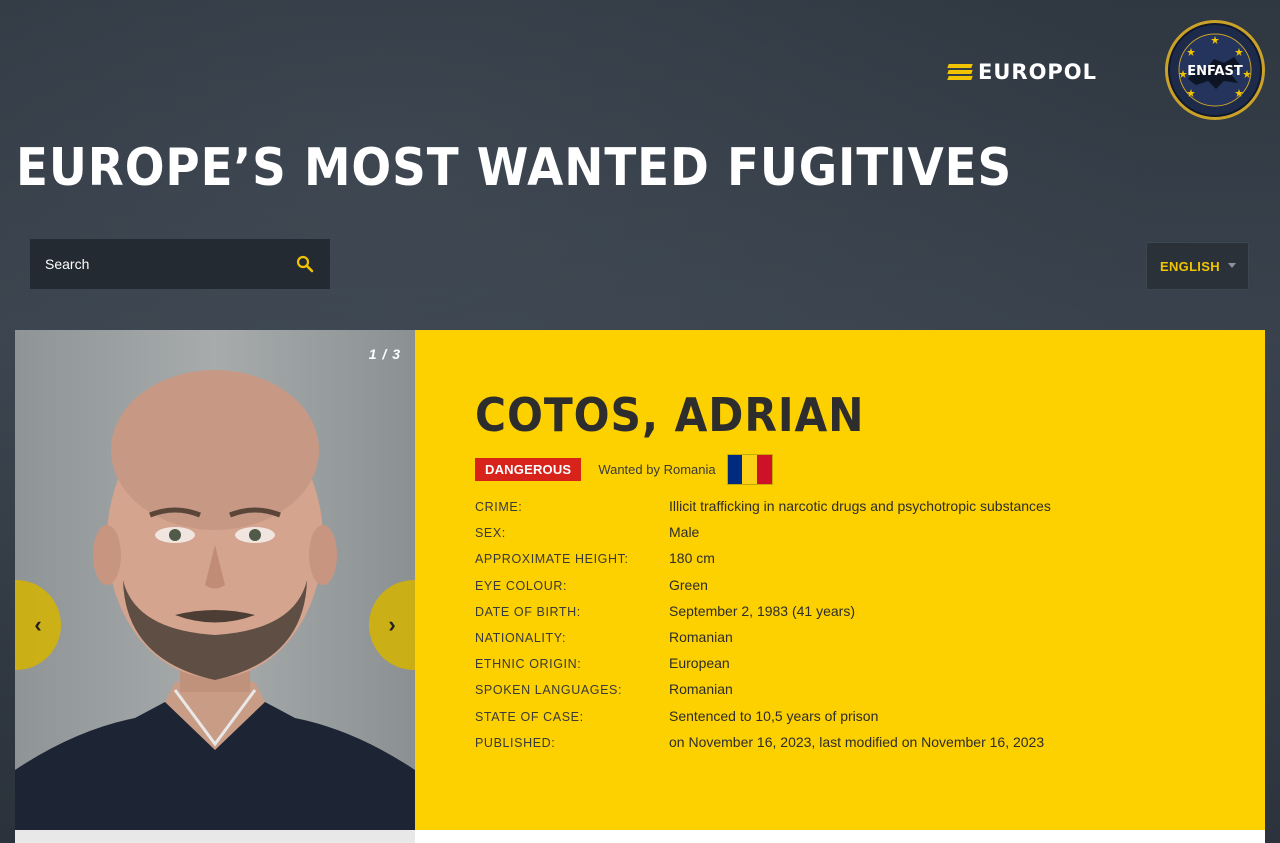 The height and width of the screenshot is (843, 1280). Describe the element at coordinates (684, 532) in the screenshot. I see `detail-value: Male` at that location.